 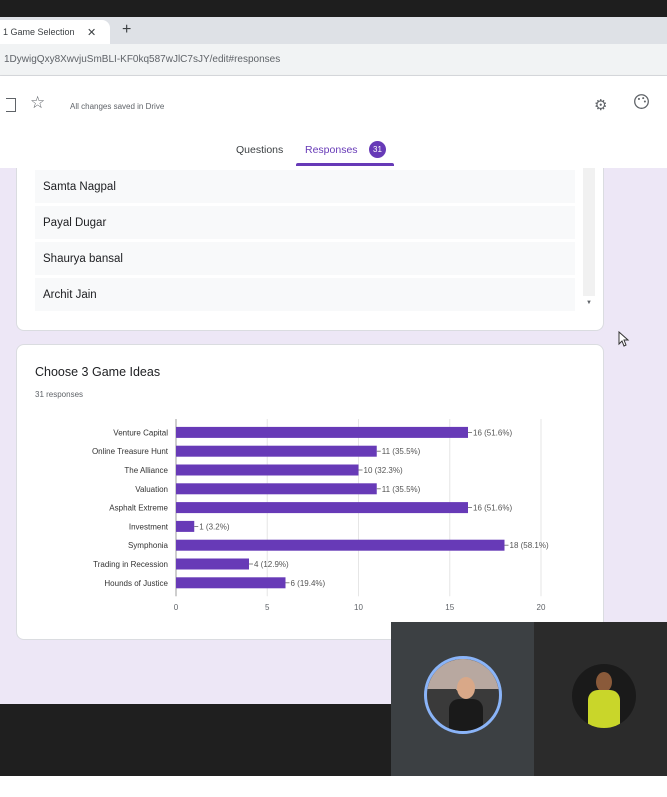 I want to click on data-label: 4 (12.9%), so click(x=271, y=564).